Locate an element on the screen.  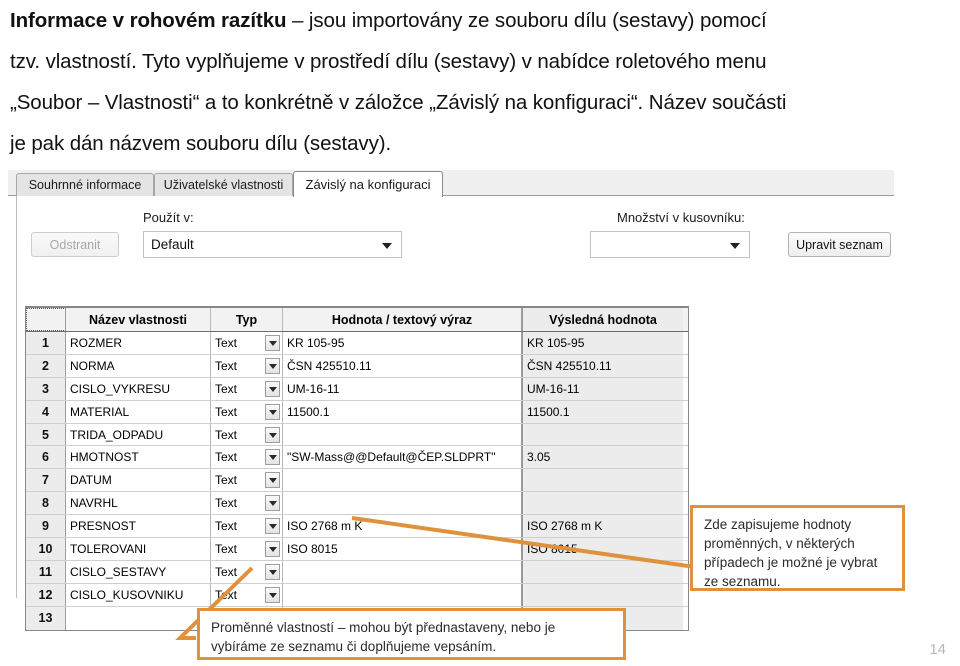
row-index: 11 is located at coordinates (46, 571).